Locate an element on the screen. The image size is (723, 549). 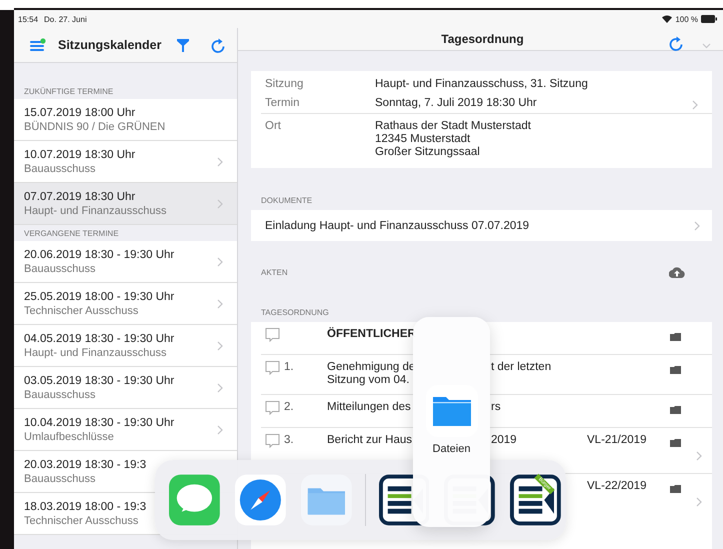
info-label: Sitzung is located at coordinates (284, 84).